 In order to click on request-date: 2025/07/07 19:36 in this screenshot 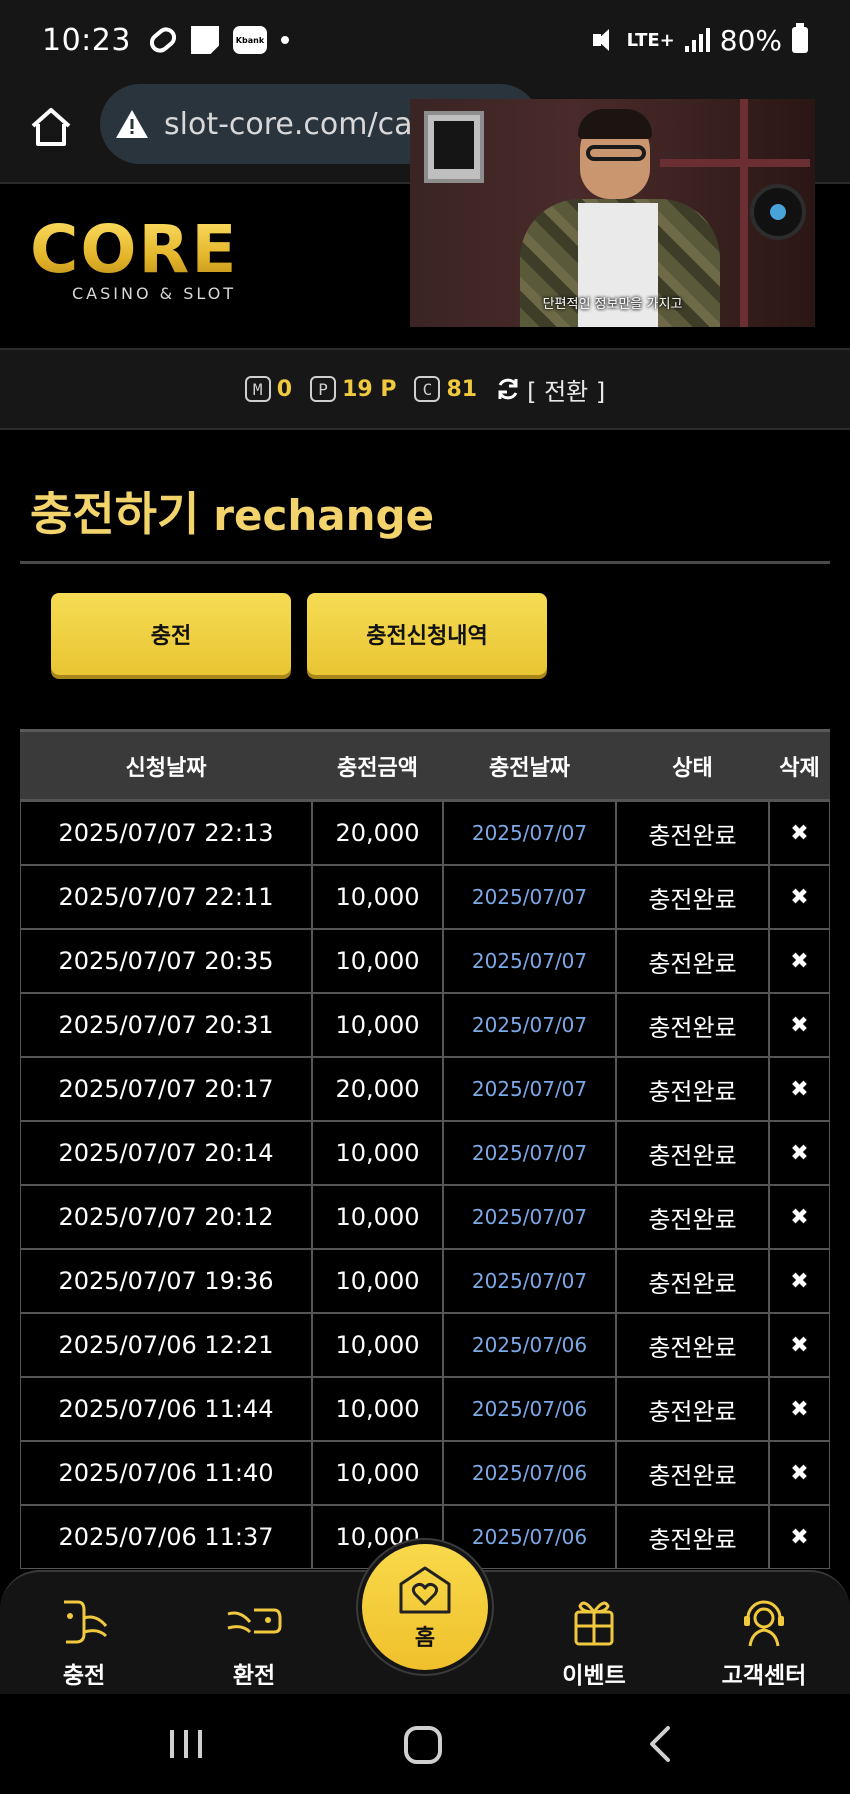, I will do `click(166, 1281)`.